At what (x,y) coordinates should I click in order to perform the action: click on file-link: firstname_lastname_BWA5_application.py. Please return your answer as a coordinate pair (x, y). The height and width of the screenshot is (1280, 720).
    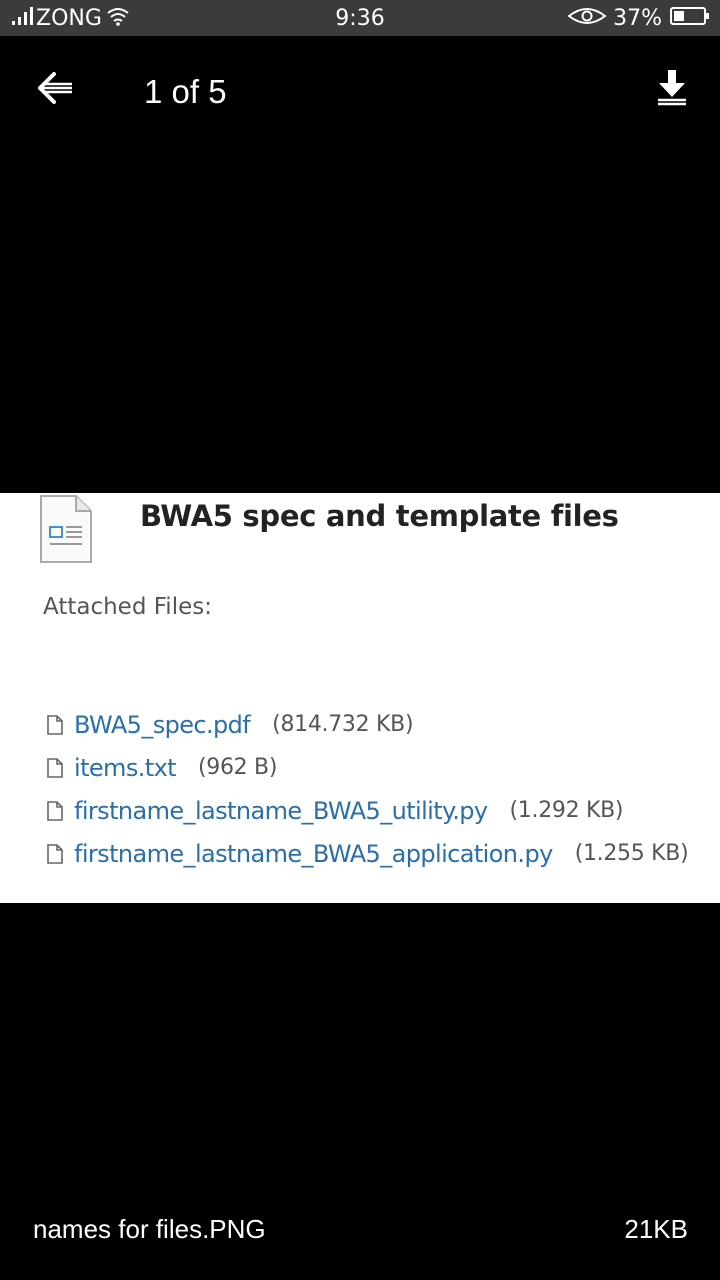
    Looking at the image, I should click on (313, 853).